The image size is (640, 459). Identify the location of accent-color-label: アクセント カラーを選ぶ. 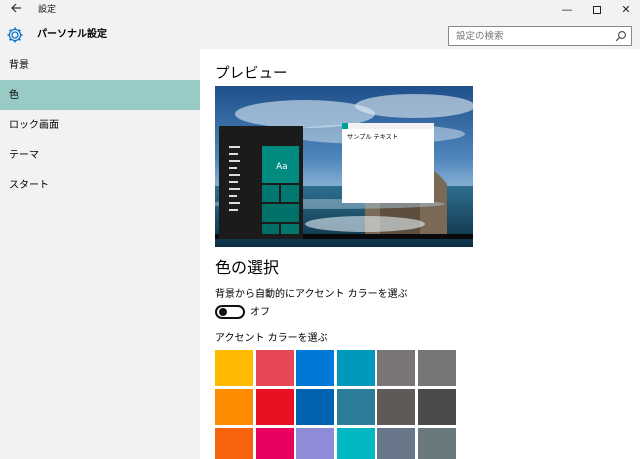
(271, 338).